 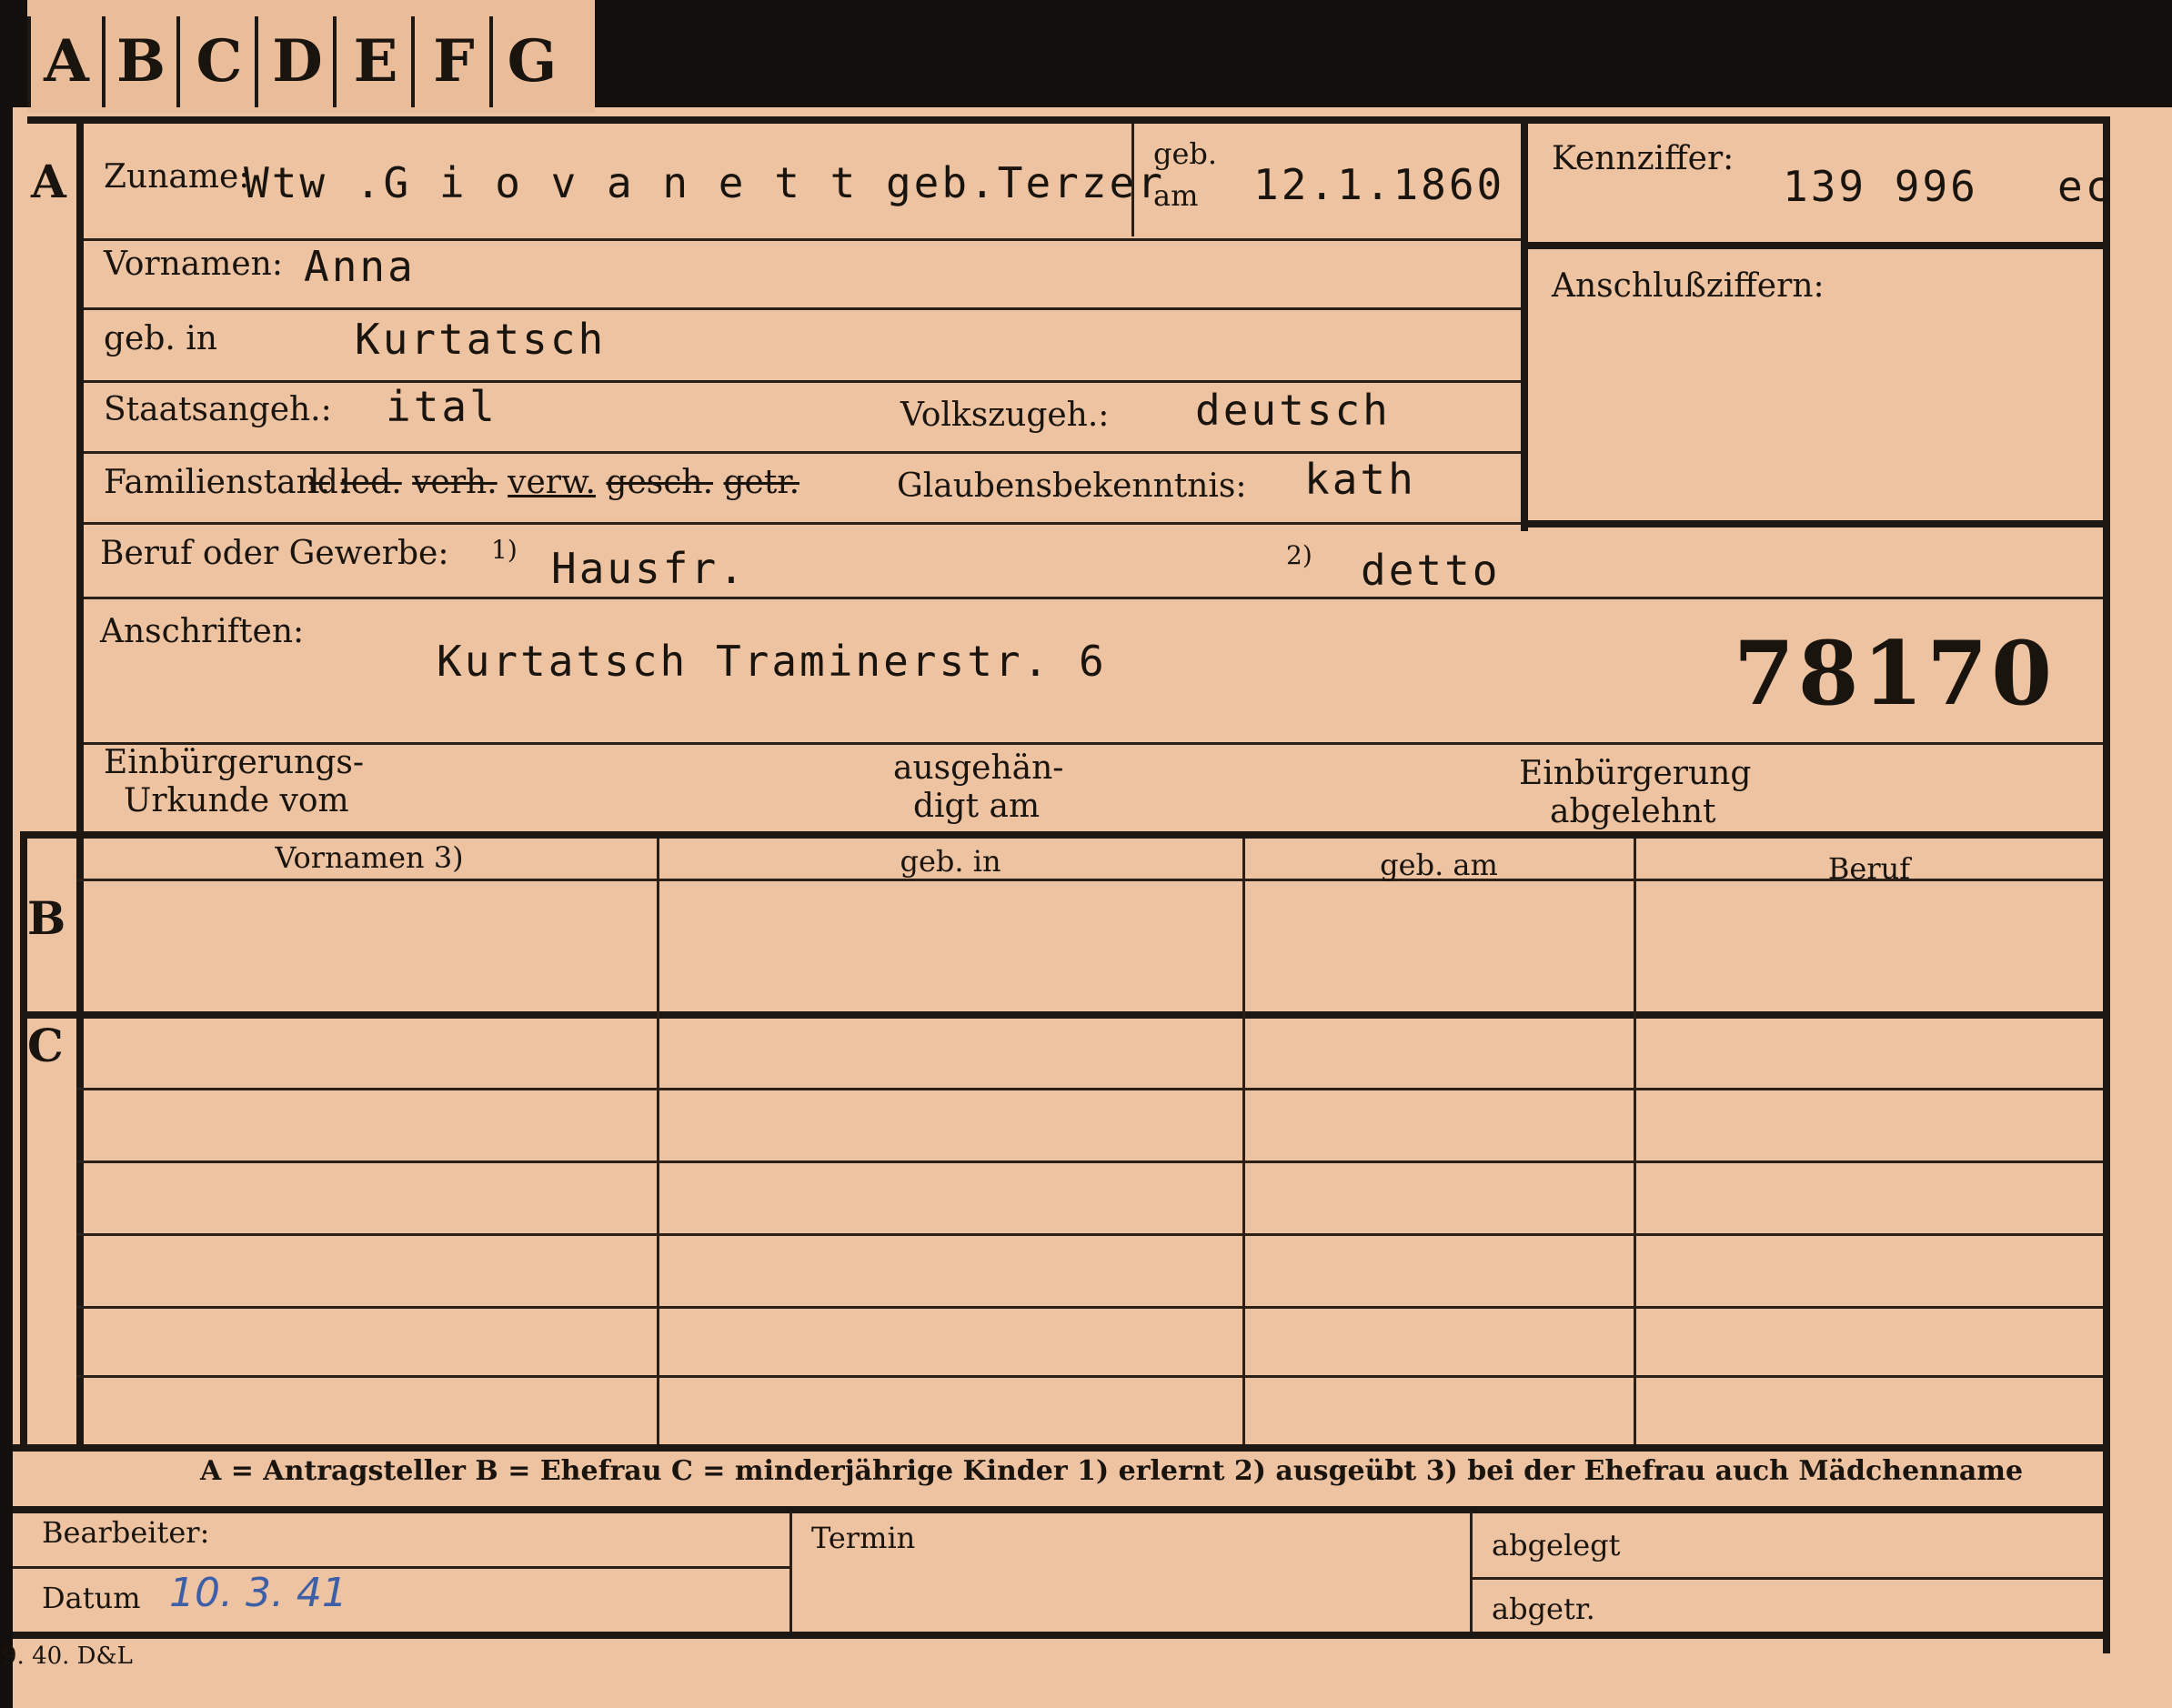 What do you see at coordinates (67, 61) in the screenshot?
I see `tab-a: A` at bounding box center [67, 61].